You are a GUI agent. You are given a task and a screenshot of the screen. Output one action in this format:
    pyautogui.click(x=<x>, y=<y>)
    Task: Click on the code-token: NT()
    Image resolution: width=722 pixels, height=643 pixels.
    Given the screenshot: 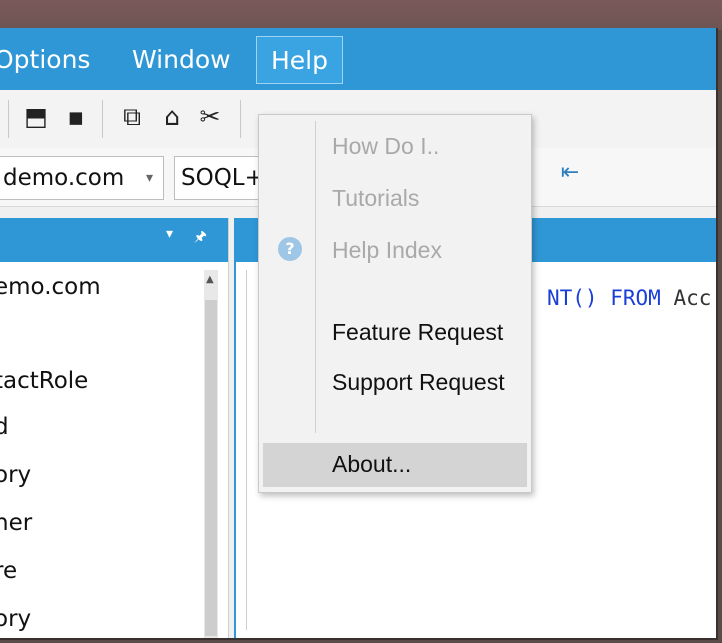 What is the action you would take?
    pyautogui.click(x=572, y=298)
    